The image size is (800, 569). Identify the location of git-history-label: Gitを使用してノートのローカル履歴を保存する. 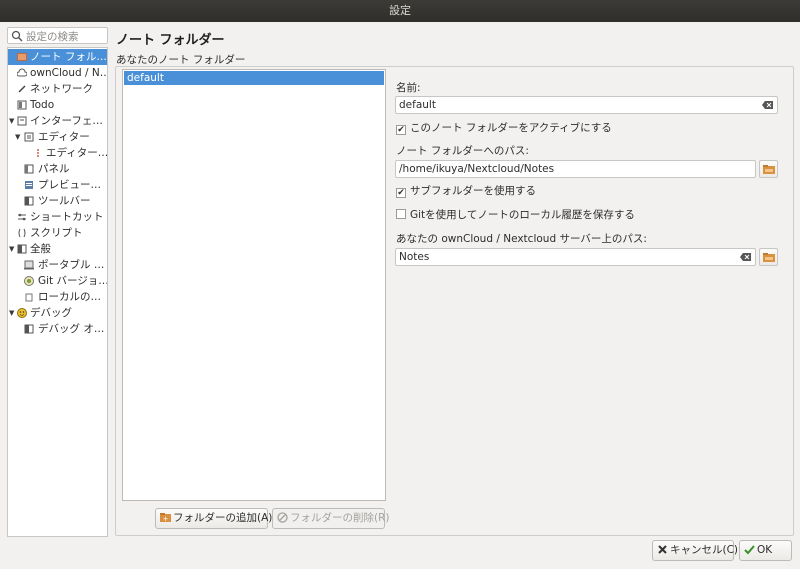
(522, 215).